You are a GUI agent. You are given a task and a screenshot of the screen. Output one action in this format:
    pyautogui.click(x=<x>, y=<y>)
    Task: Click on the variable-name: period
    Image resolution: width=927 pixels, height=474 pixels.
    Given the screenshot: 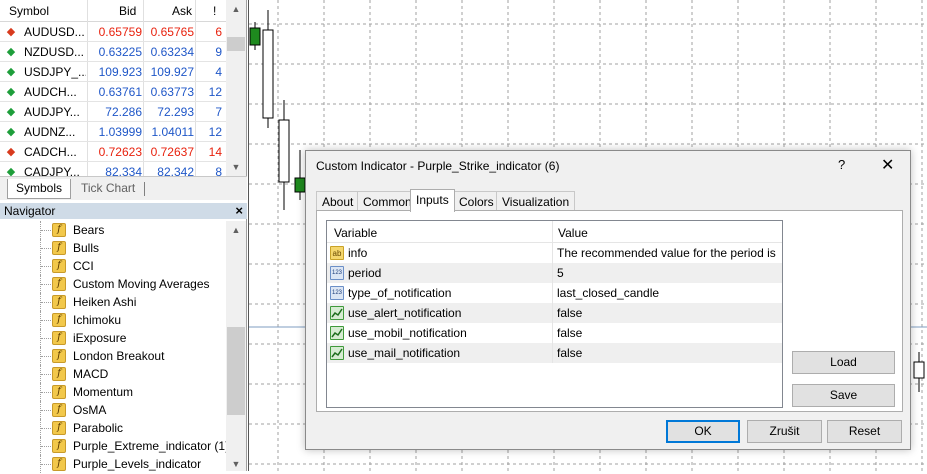 What is the action you would take?
    pyautogui.click(x=365, y=273)
    